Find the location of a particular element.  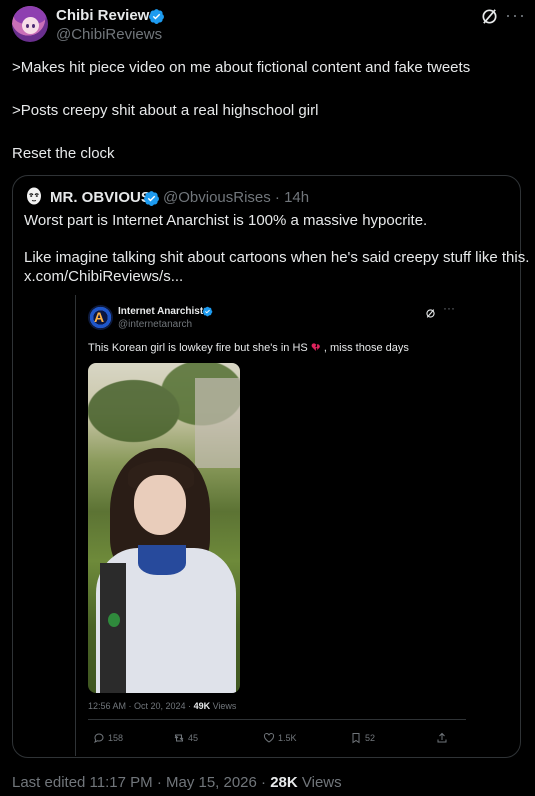

author-handle: @ChibiReviews is located at coordinates (109, 34).